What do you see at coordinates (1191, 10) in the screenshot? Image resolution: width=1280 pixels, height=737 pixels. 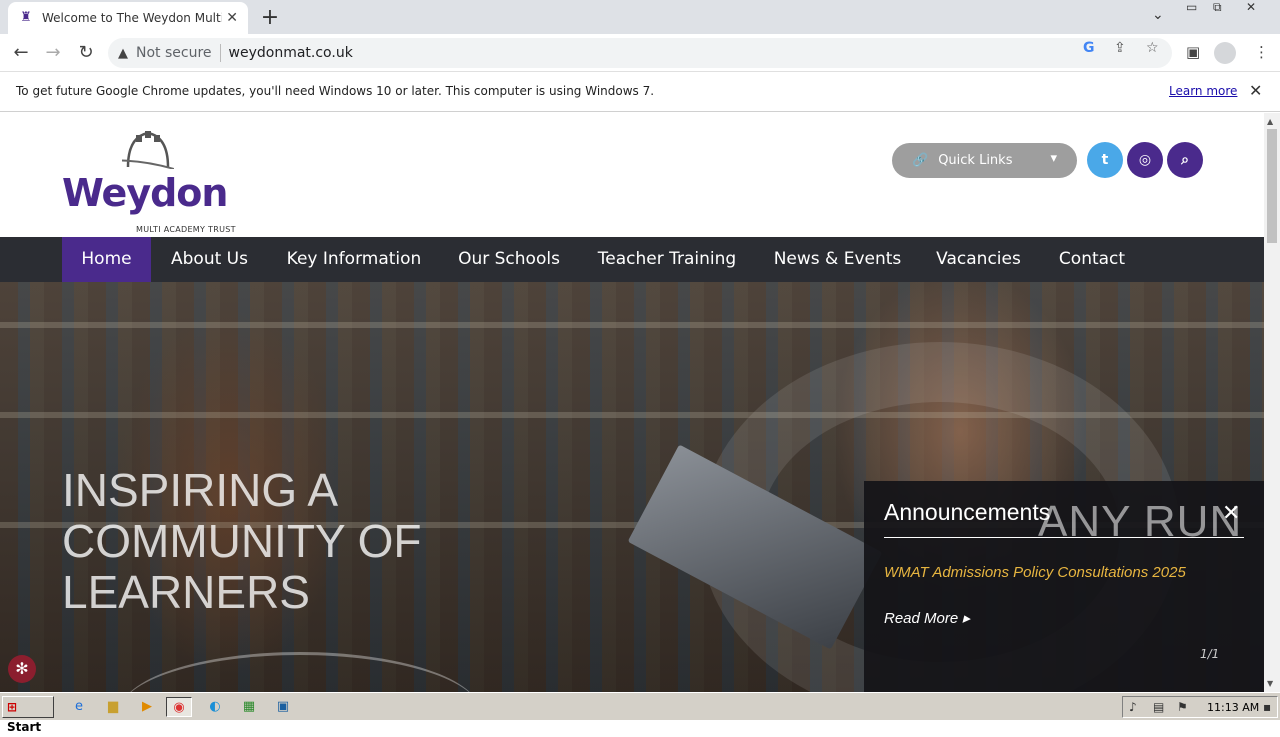 I see `minimize-icon: ▭` at bounding box center [1191, 10].